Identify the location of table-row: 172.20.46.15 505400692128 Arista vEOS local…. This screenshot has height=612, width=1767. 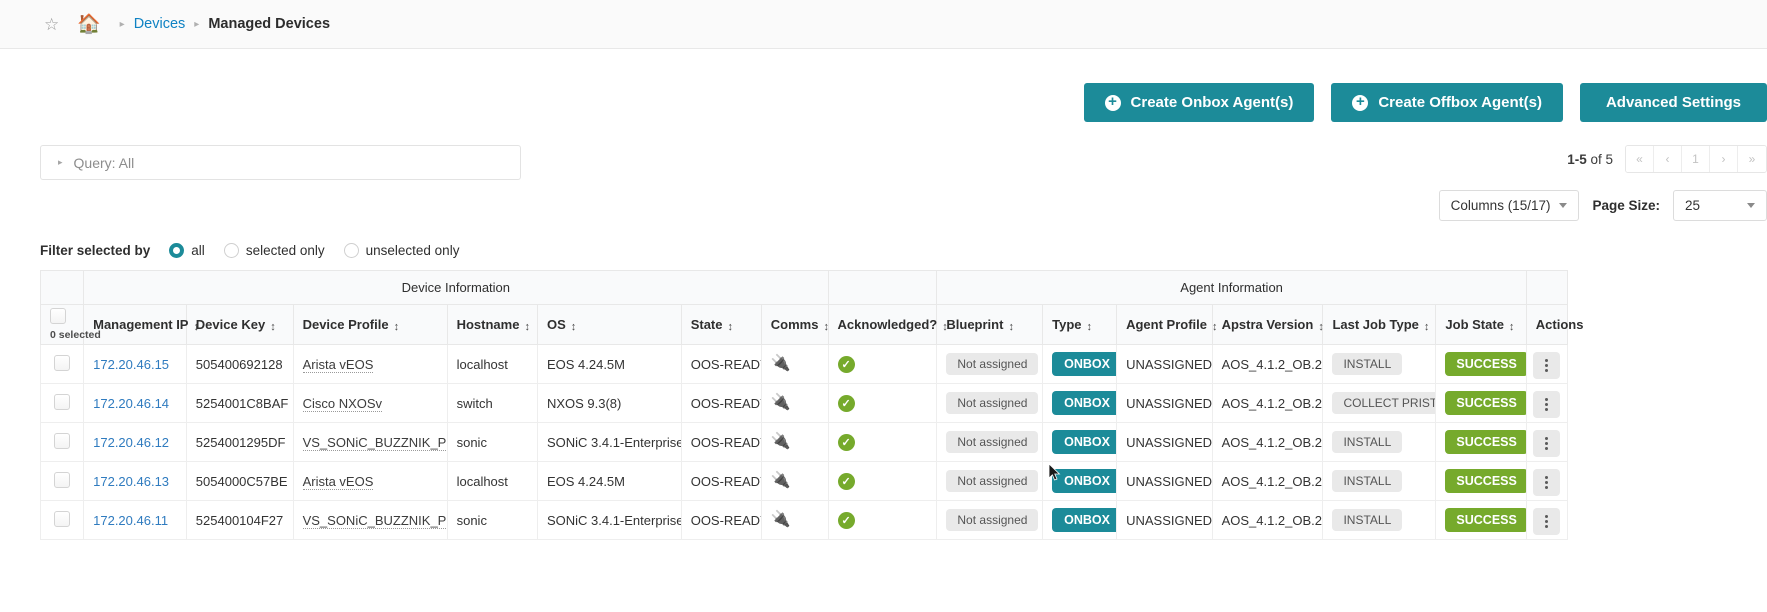
(804, 364).